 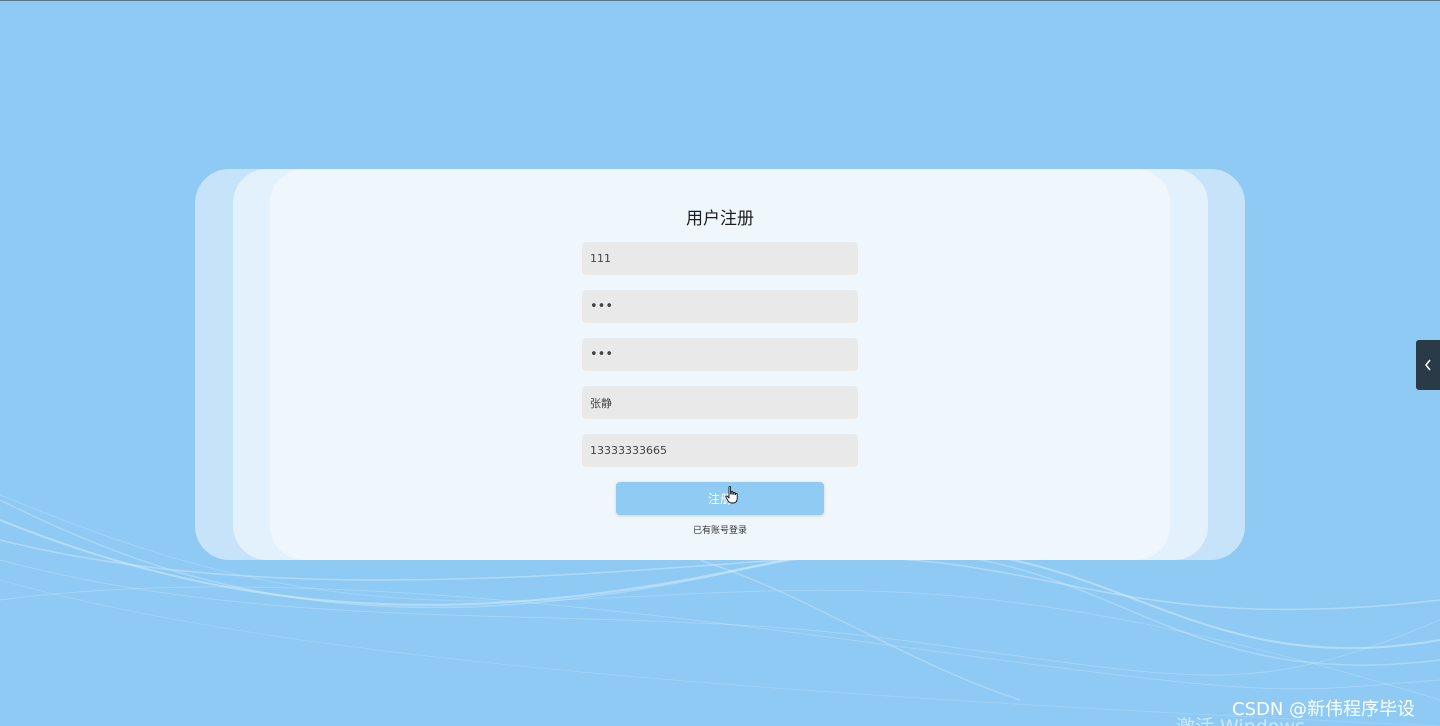 I want to click on username-input, so click(x=720, y=258).